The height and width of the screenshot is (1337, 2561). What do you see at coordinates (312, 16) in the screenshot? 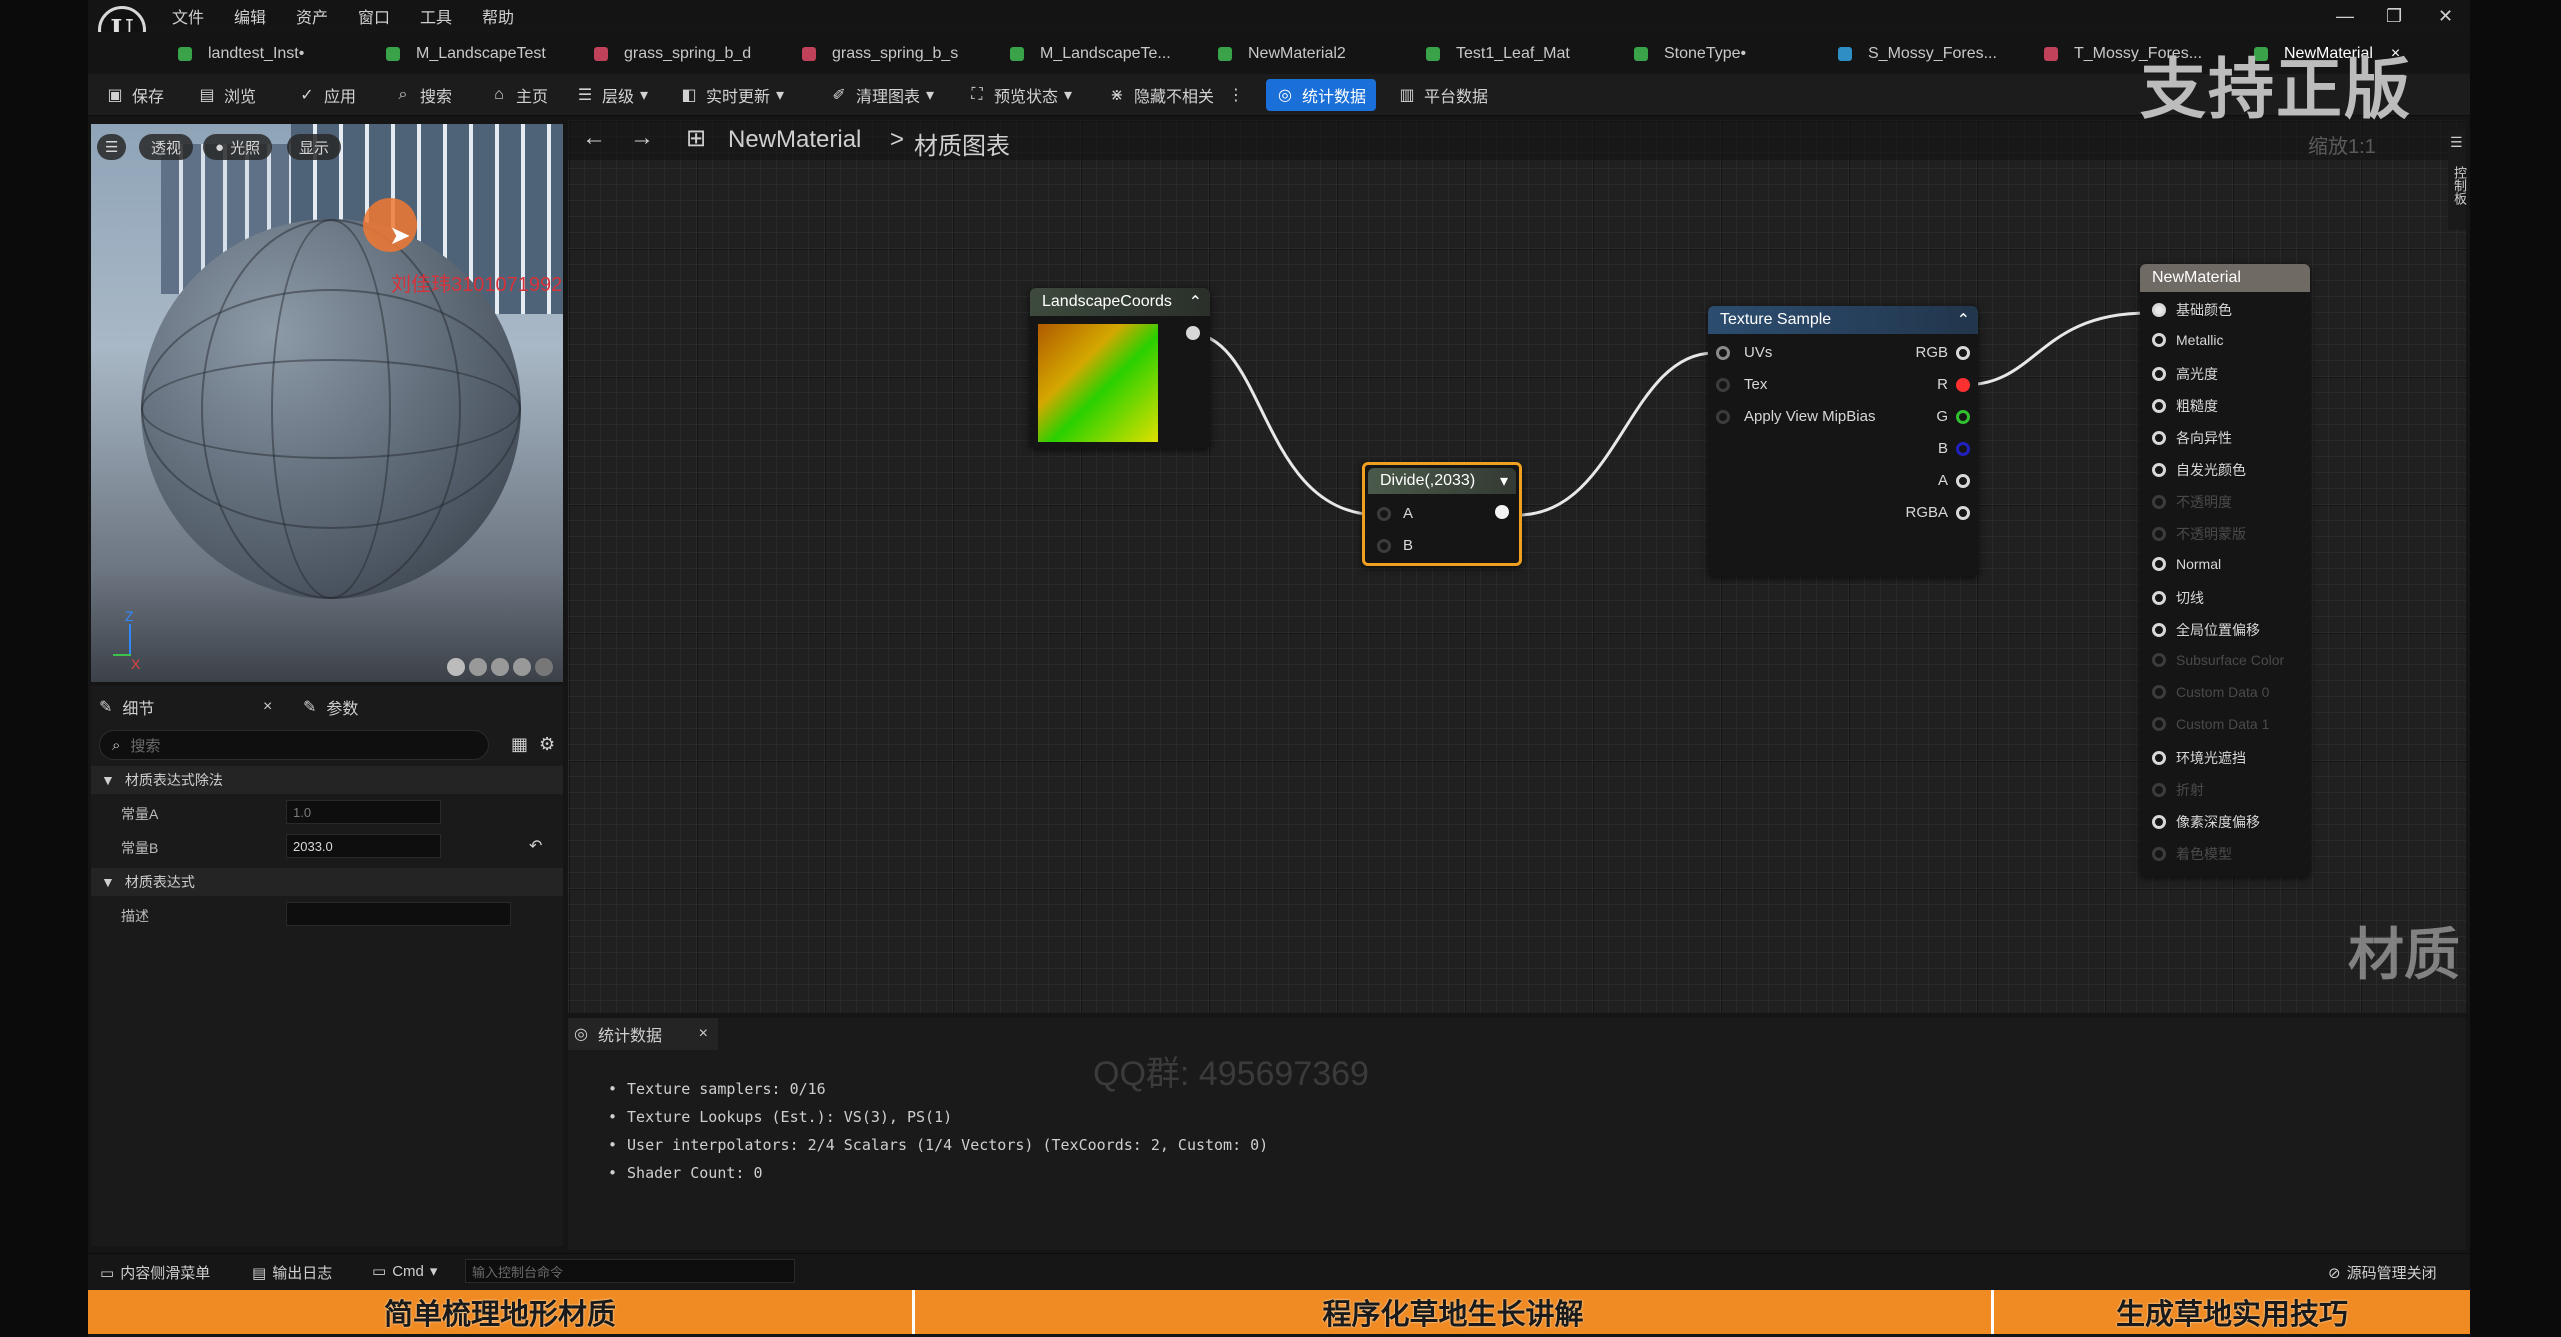
I see `menu-assets: 资产` at bounding box center [312, 16].